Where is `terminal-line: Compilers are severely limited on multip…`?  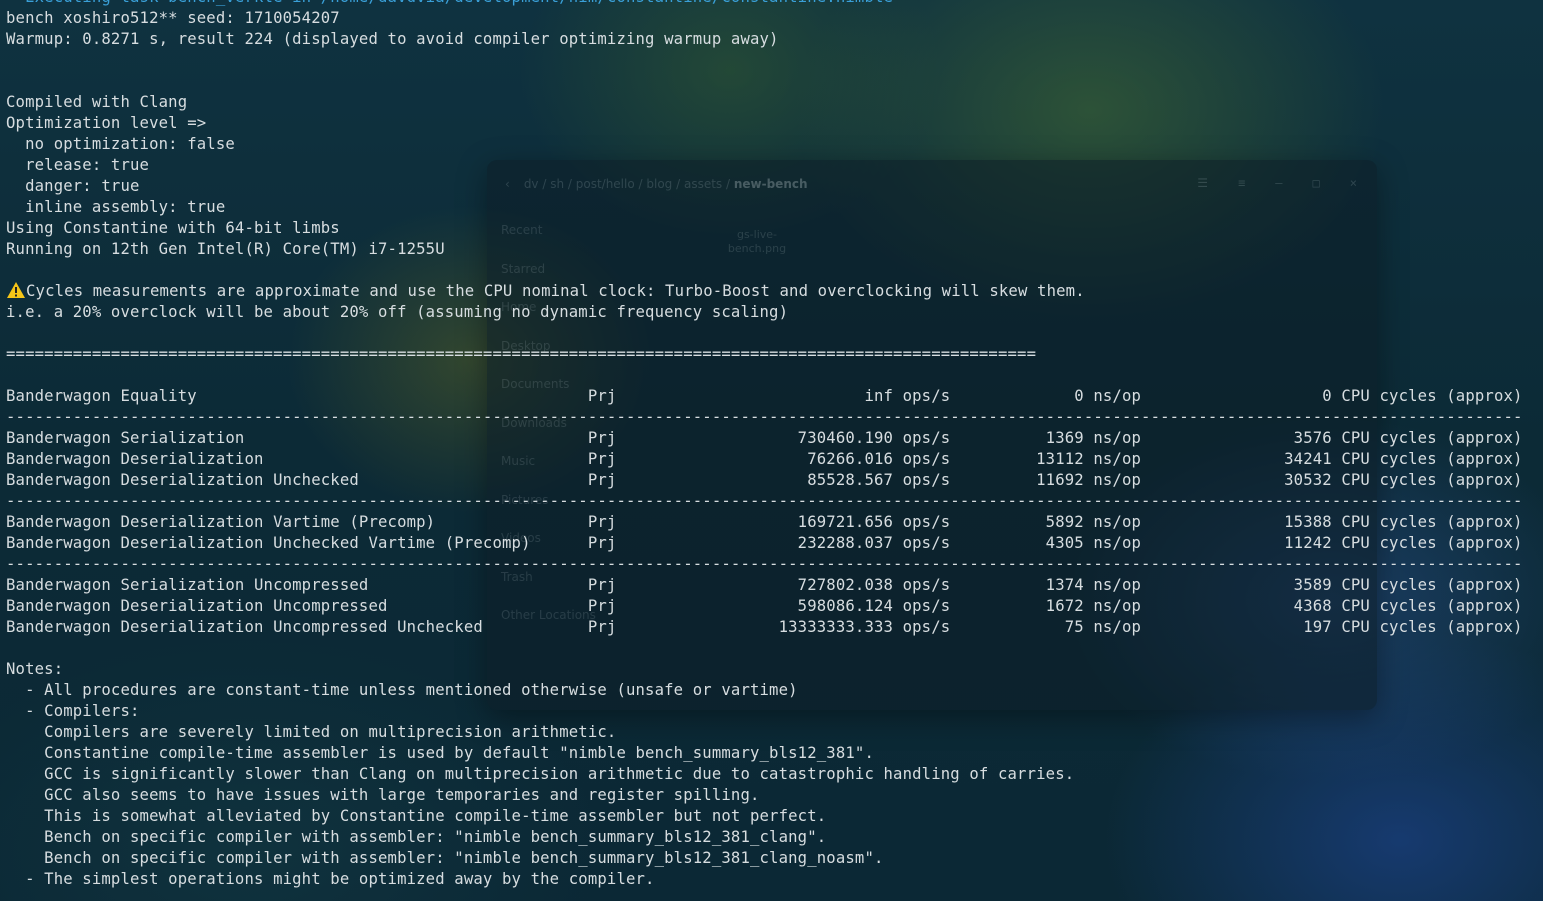
terminal-line: Compilers are severely limited on multip… is located at coordinates (311, 732).